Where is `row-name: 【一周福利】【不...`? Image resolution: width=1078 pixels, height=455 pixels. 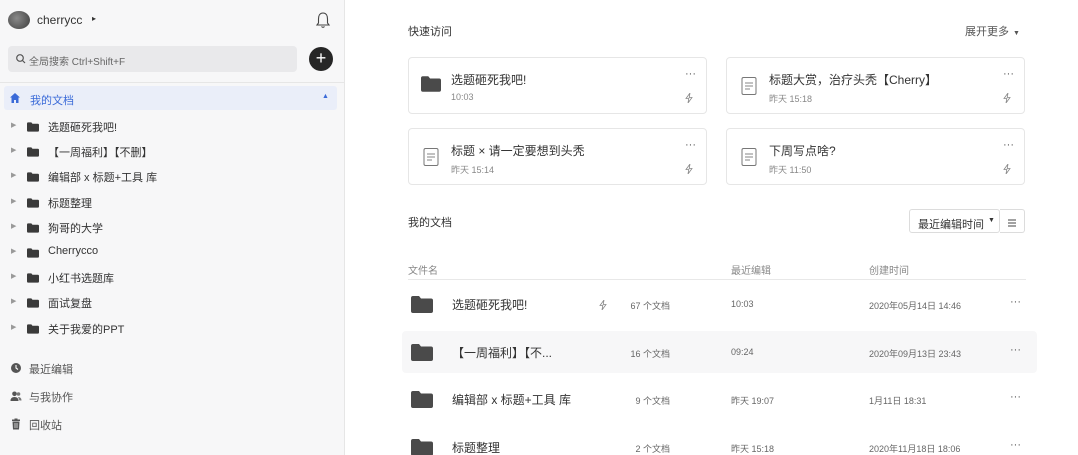 row-name: 【一周福利】【不... is located at coordinates (502, 352).